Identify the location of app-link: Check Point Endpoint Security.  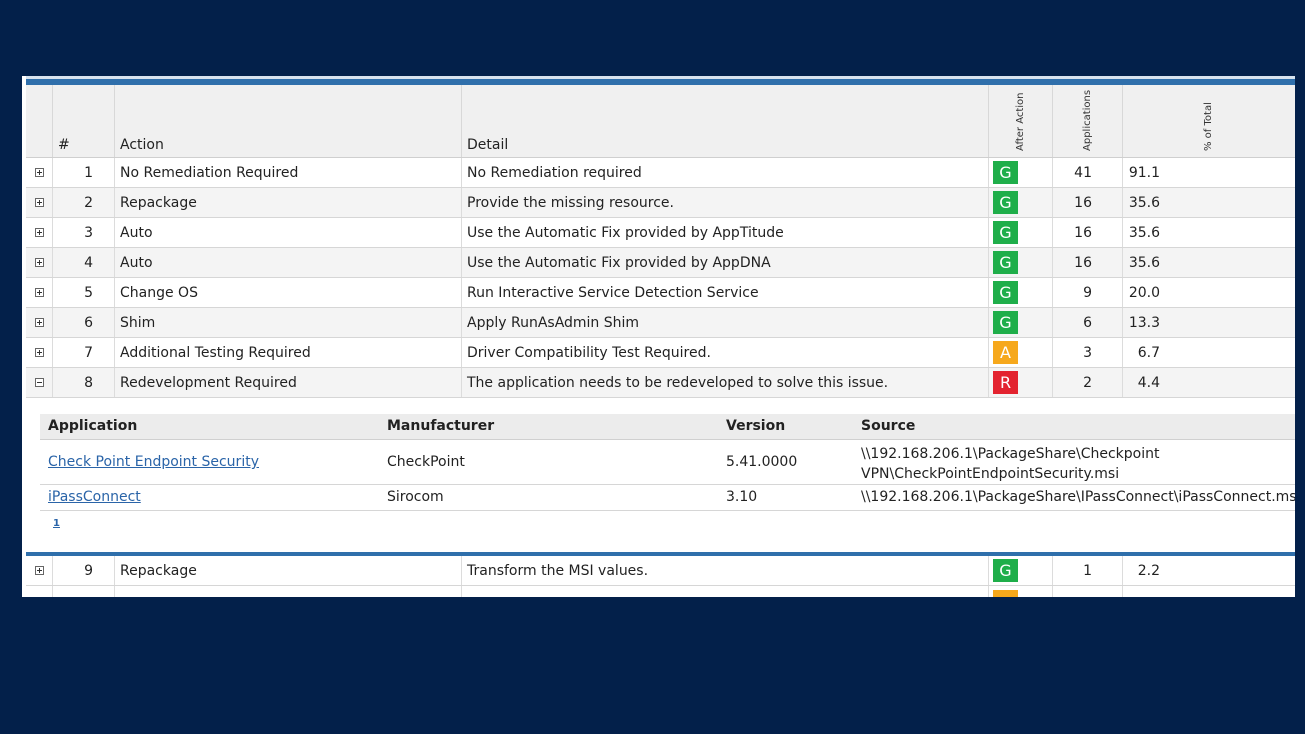
(153, 462).